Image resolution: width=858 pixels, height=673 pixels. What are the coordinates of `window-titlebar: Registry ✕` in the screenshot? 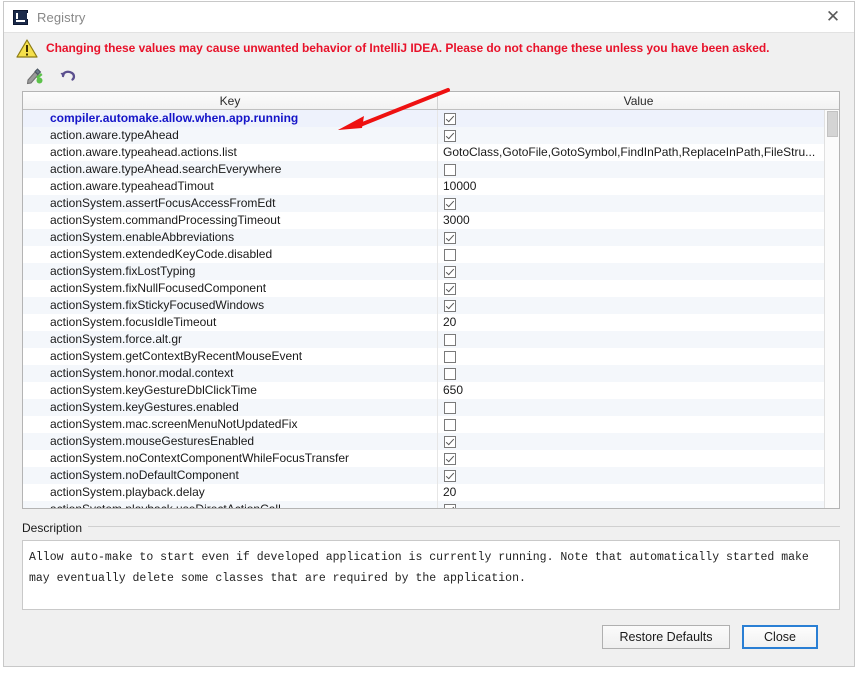 It's located at (429, 17).